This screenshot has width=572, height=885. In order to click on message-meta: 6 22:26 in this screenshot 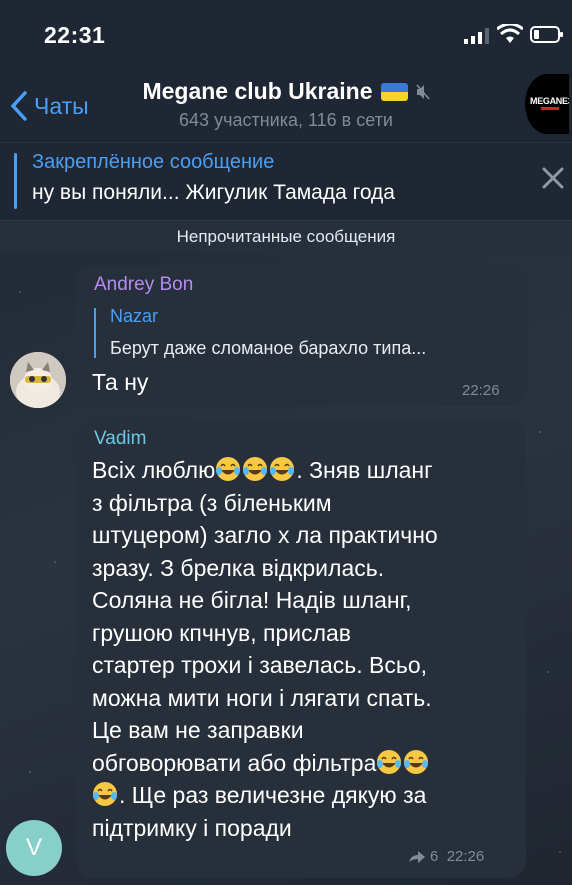, I will do `click(446, 856)`.